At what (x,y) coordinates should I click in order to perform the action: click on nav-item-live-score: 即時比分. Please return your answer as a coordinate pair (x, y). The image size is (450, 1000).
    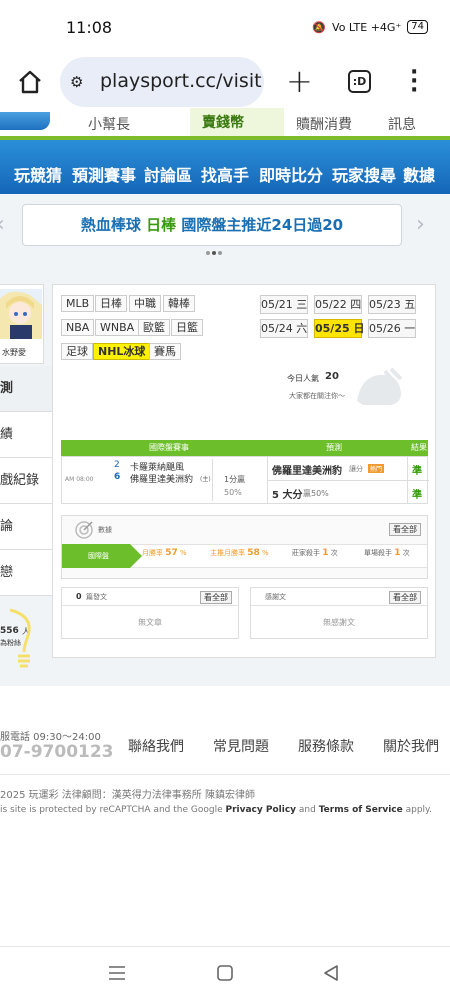
    Looking at the image, I should click on (291, 174).